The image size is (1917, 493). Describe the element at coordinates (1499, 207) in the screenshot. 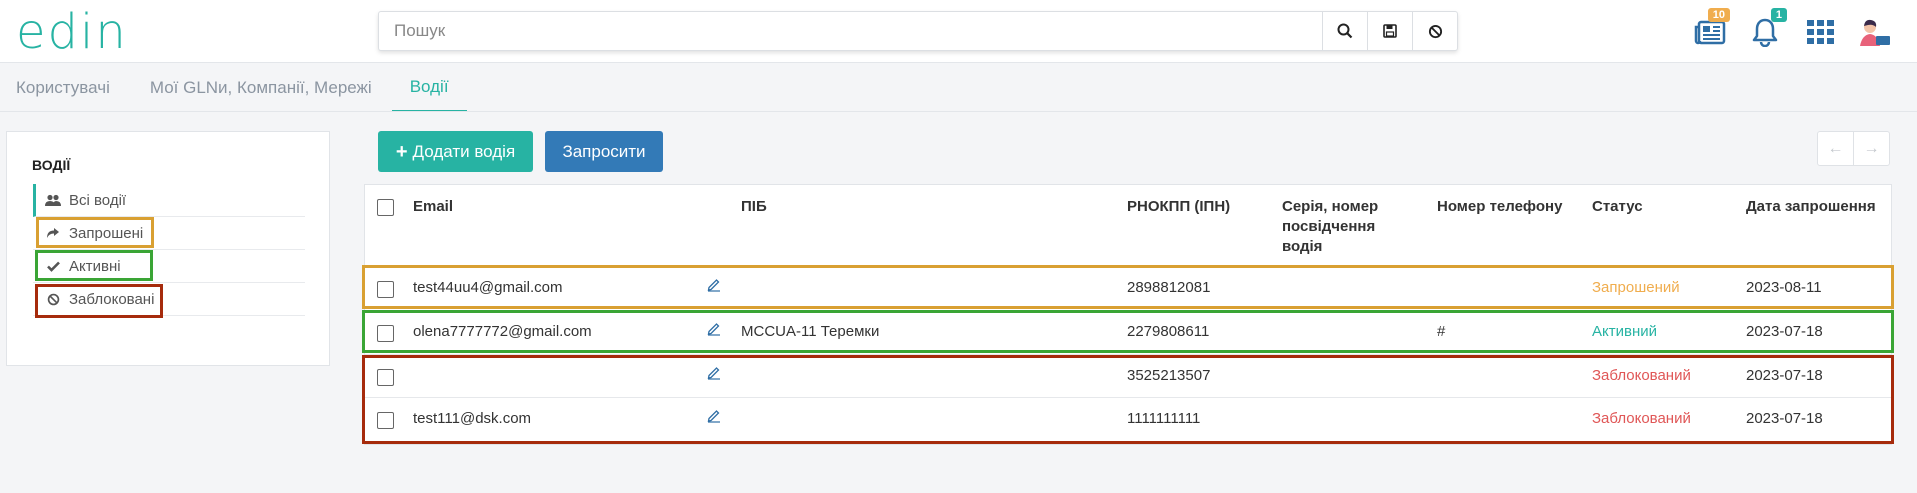

I see `col-header-phone: Номер телефону` at that location.